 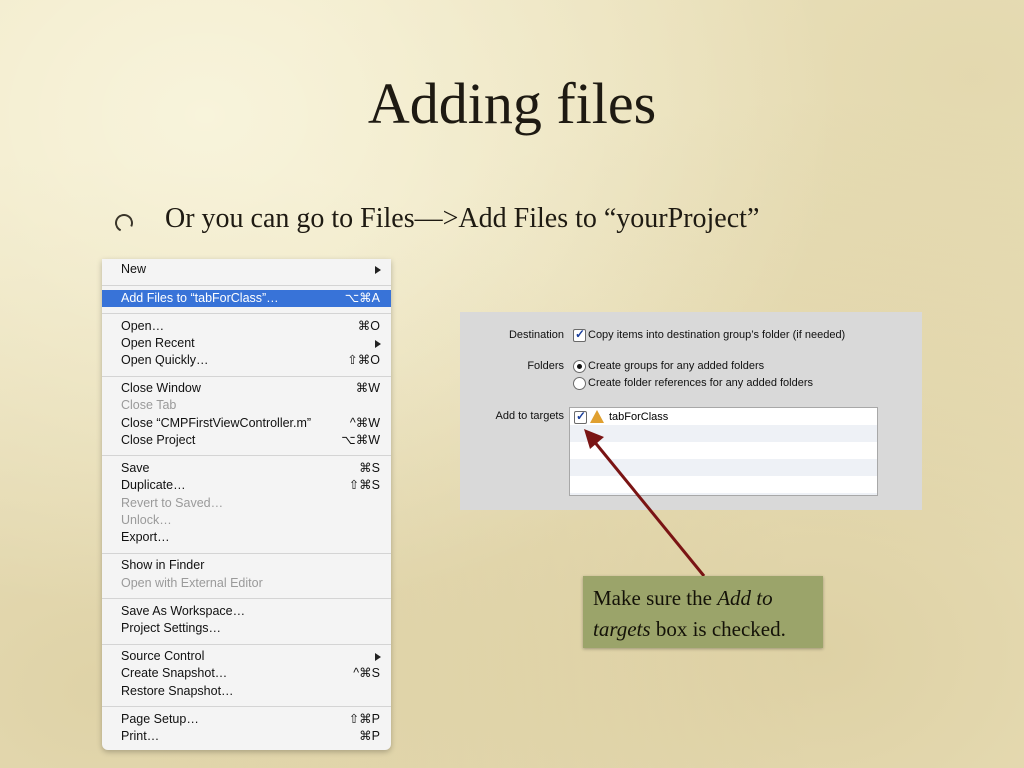 I want to click on target-name: tabForClass, so click(x=639, y=417).